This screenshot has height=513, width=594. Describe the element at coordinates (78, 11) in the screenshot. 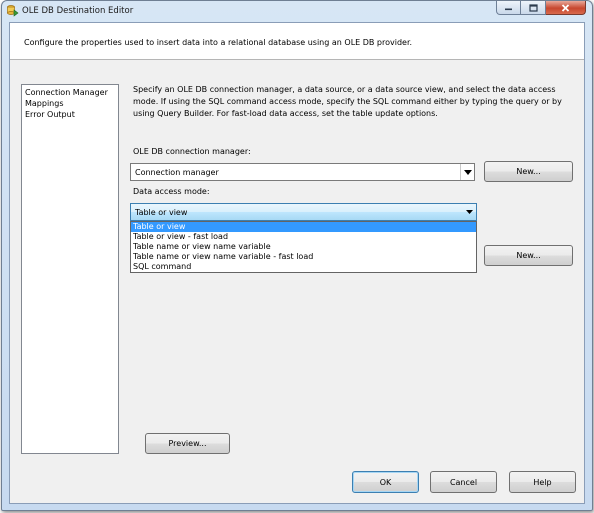

I see `window-title: OLE DB Destination Editor` at that location.